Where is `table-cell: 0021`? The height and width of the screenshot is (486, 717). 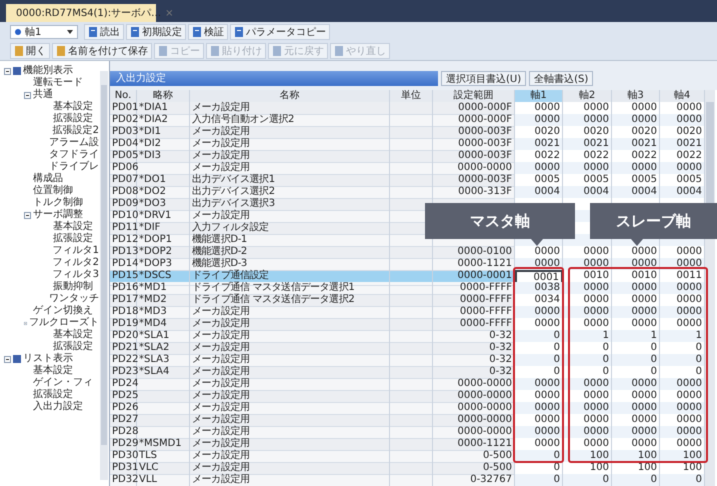
table-cell: 0021 is located at coordinates (596, 143).